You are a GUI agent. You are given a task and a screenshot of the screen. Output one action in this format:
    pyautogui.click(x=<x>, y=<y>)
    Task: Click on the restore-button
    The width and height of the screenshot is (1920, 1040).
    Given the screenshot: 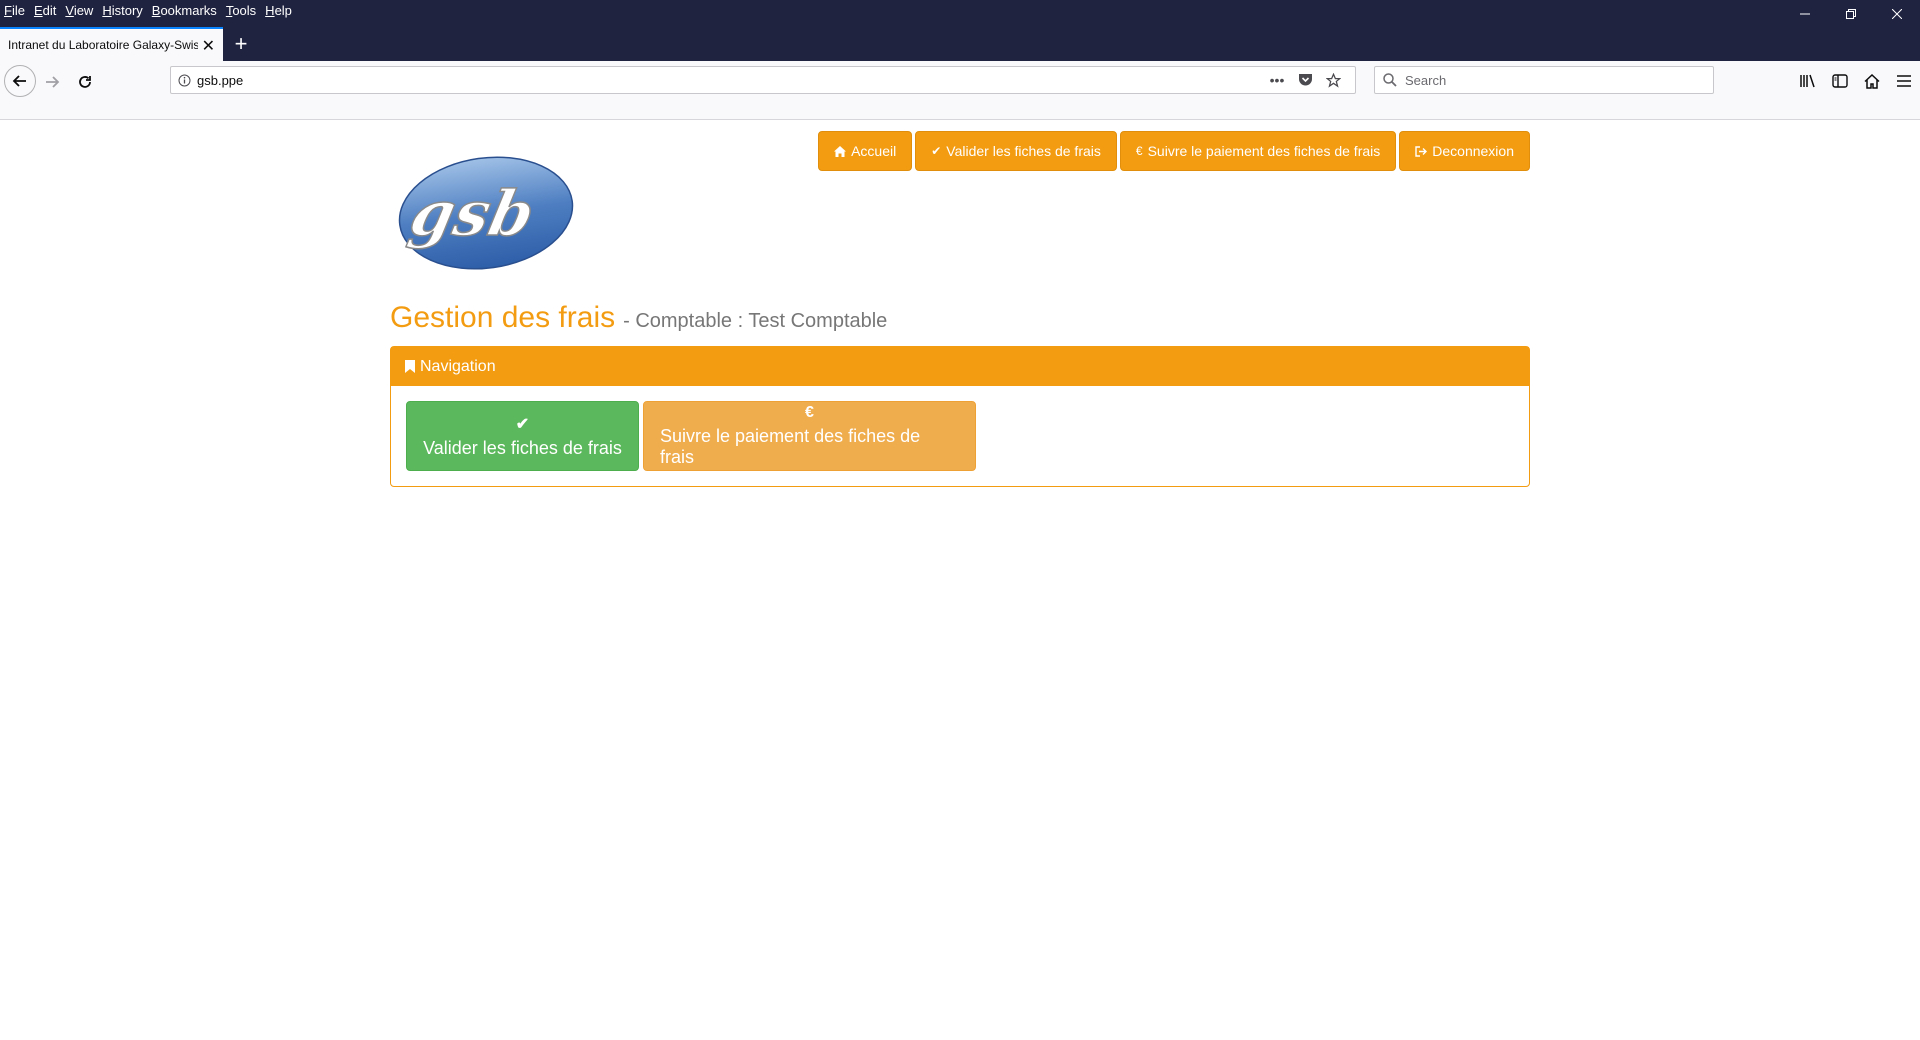 What is the action you would take?
    pyautogui.click(x=1851, y=14)
    